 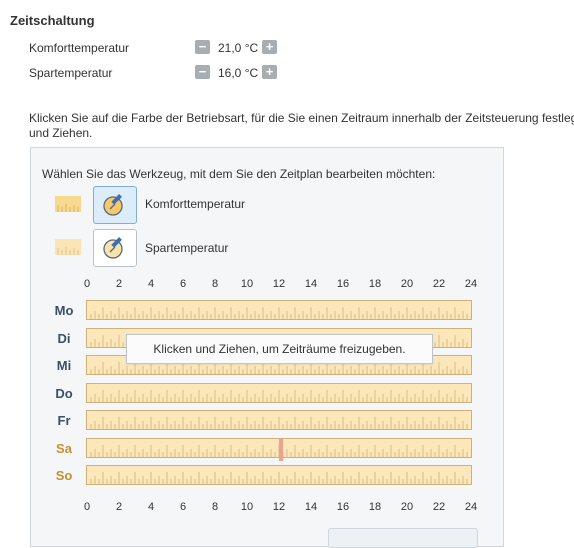 I want to click on schedule-selection-marker, so click(x=281, y=450).